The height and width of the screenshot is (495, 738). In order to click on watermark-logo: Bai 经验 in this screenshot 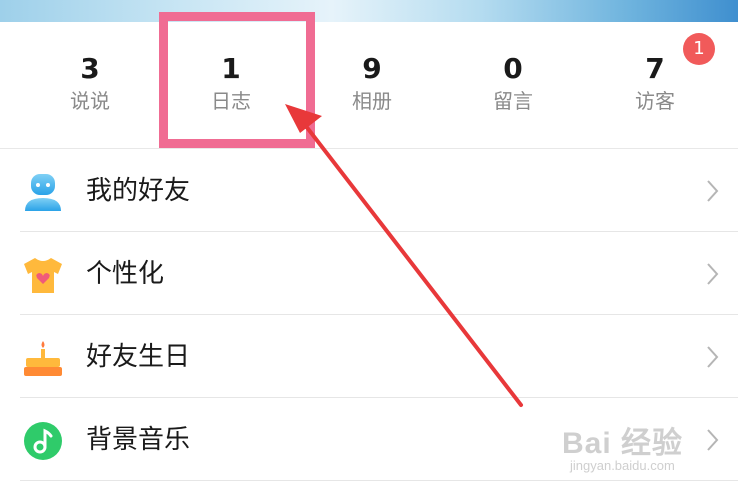, I will do `click(623, 443)`.